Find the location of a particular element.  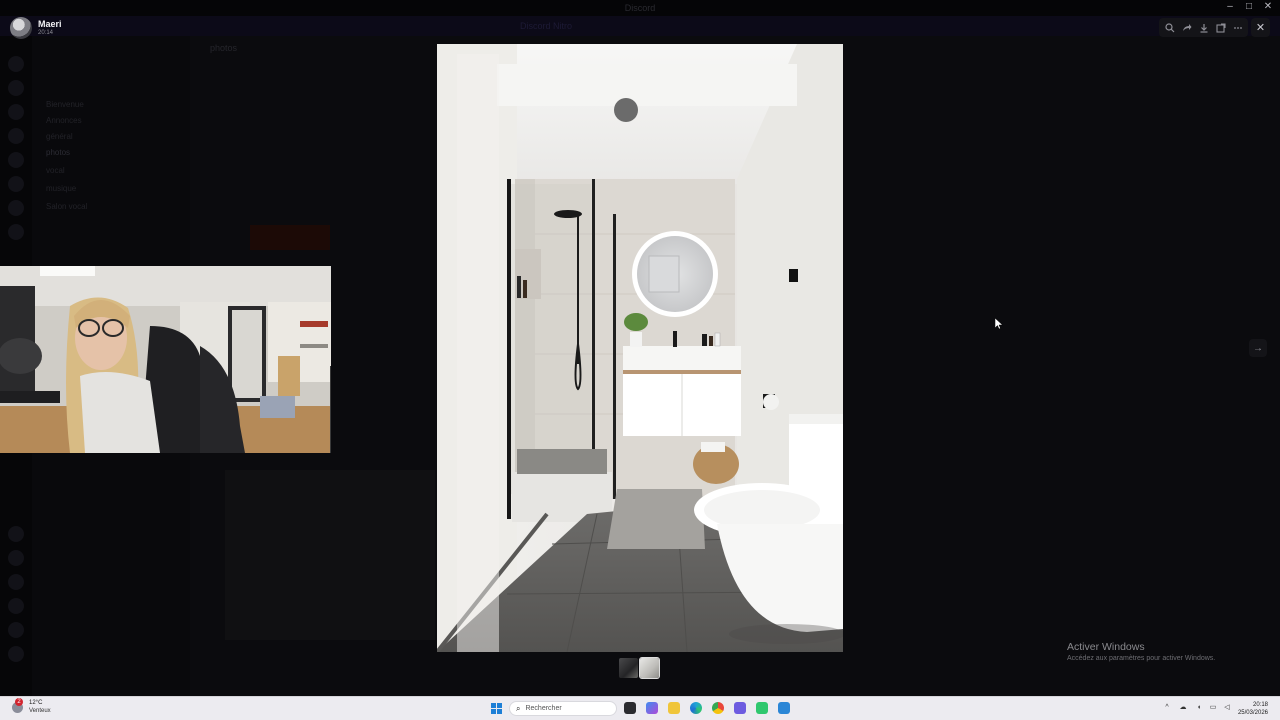

nitro-banner: Discord Nitro is located at coordinates (640, 26).